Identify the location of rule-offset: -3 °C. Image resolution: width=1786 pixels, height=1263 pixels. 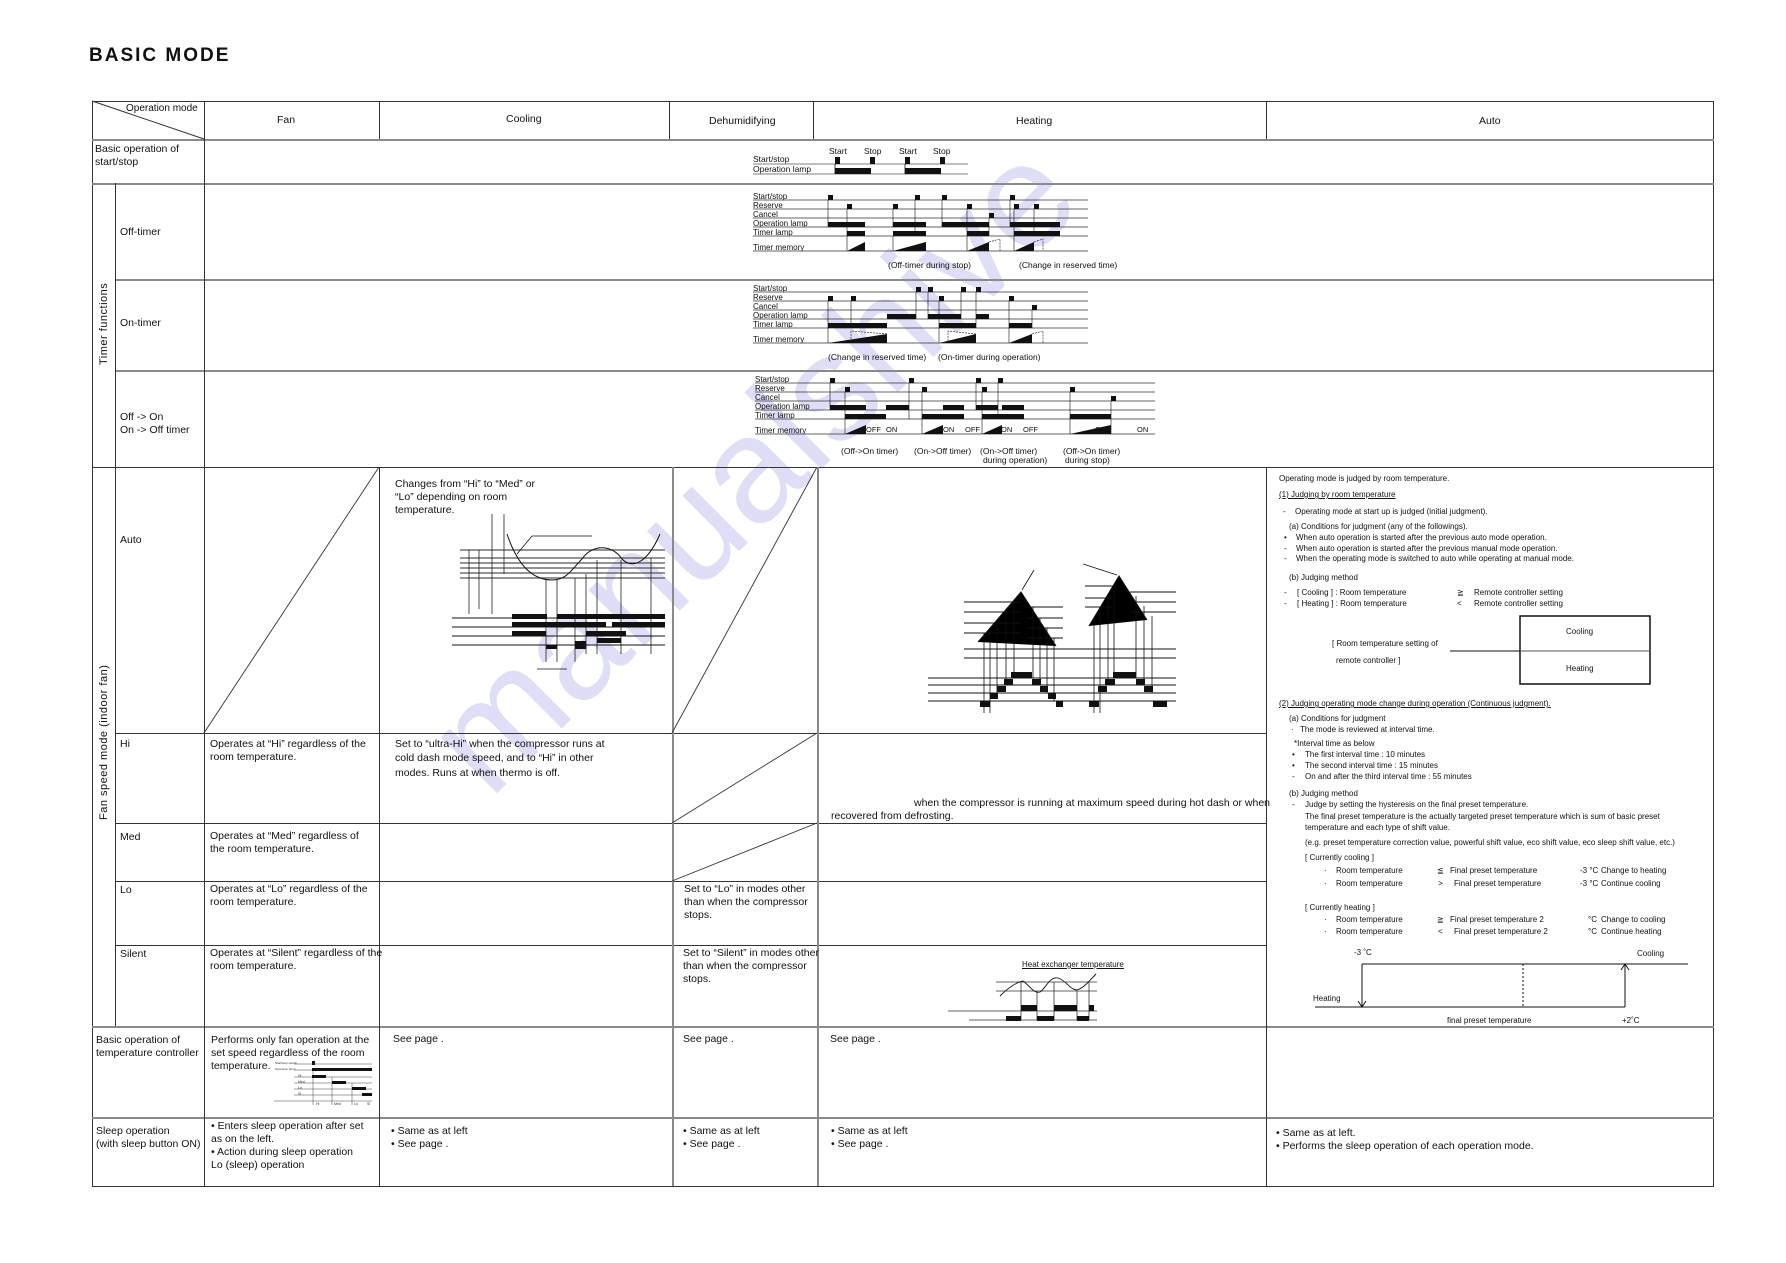
(1589, 883).